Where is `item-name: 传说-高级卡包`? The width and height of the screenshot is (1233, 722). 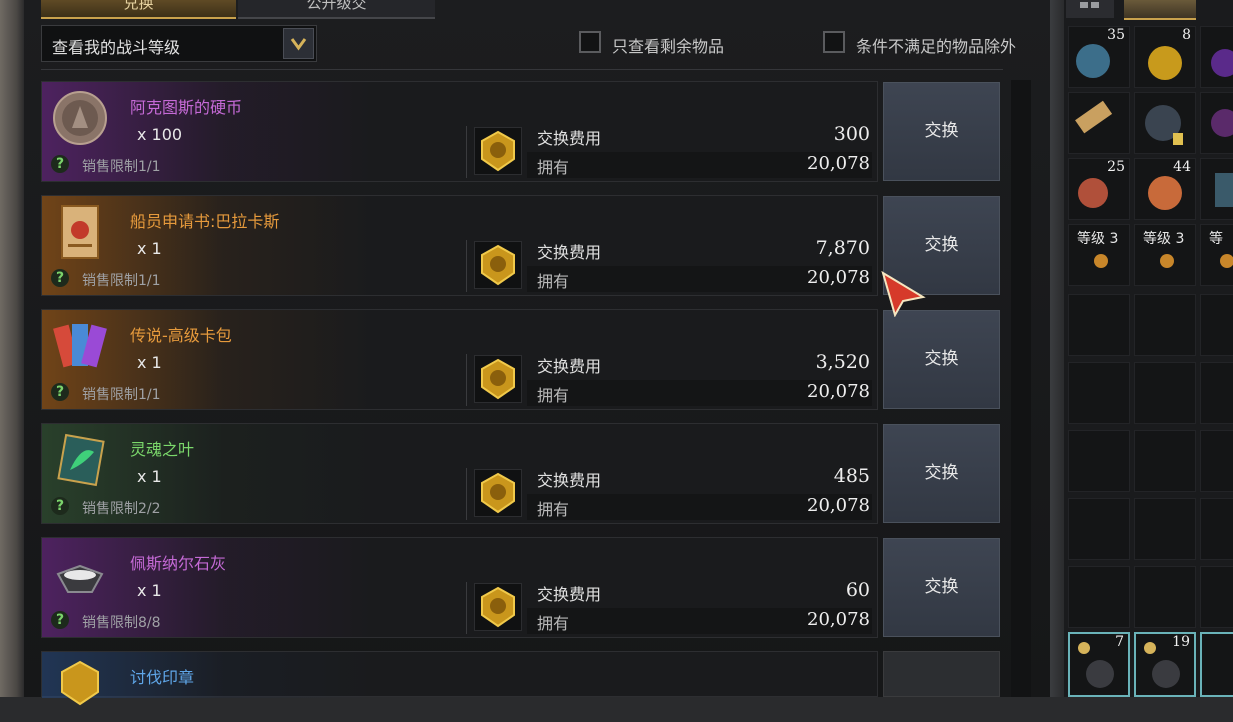
item-name: 传说-高级卡包 is located at coordinates (181, 335).